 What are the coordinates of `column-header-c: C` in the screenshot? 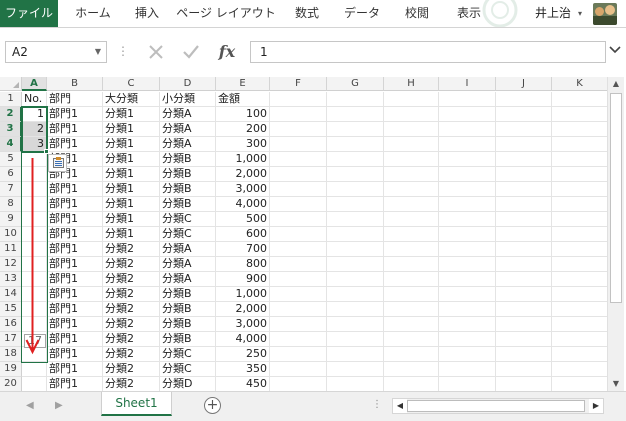 It's located at (131, 84).